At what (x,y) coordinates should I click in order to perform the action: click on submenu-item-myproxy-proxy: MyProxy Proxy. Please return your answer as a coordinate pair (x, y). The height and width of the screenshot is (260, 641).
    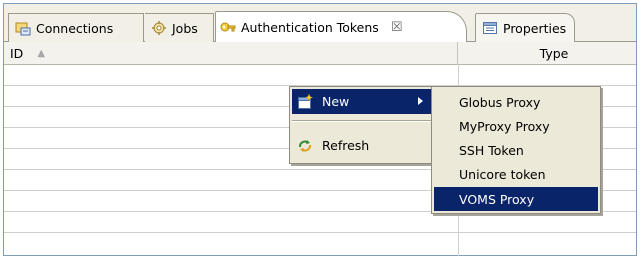
    Looking at the image, I should click on (516, 126).